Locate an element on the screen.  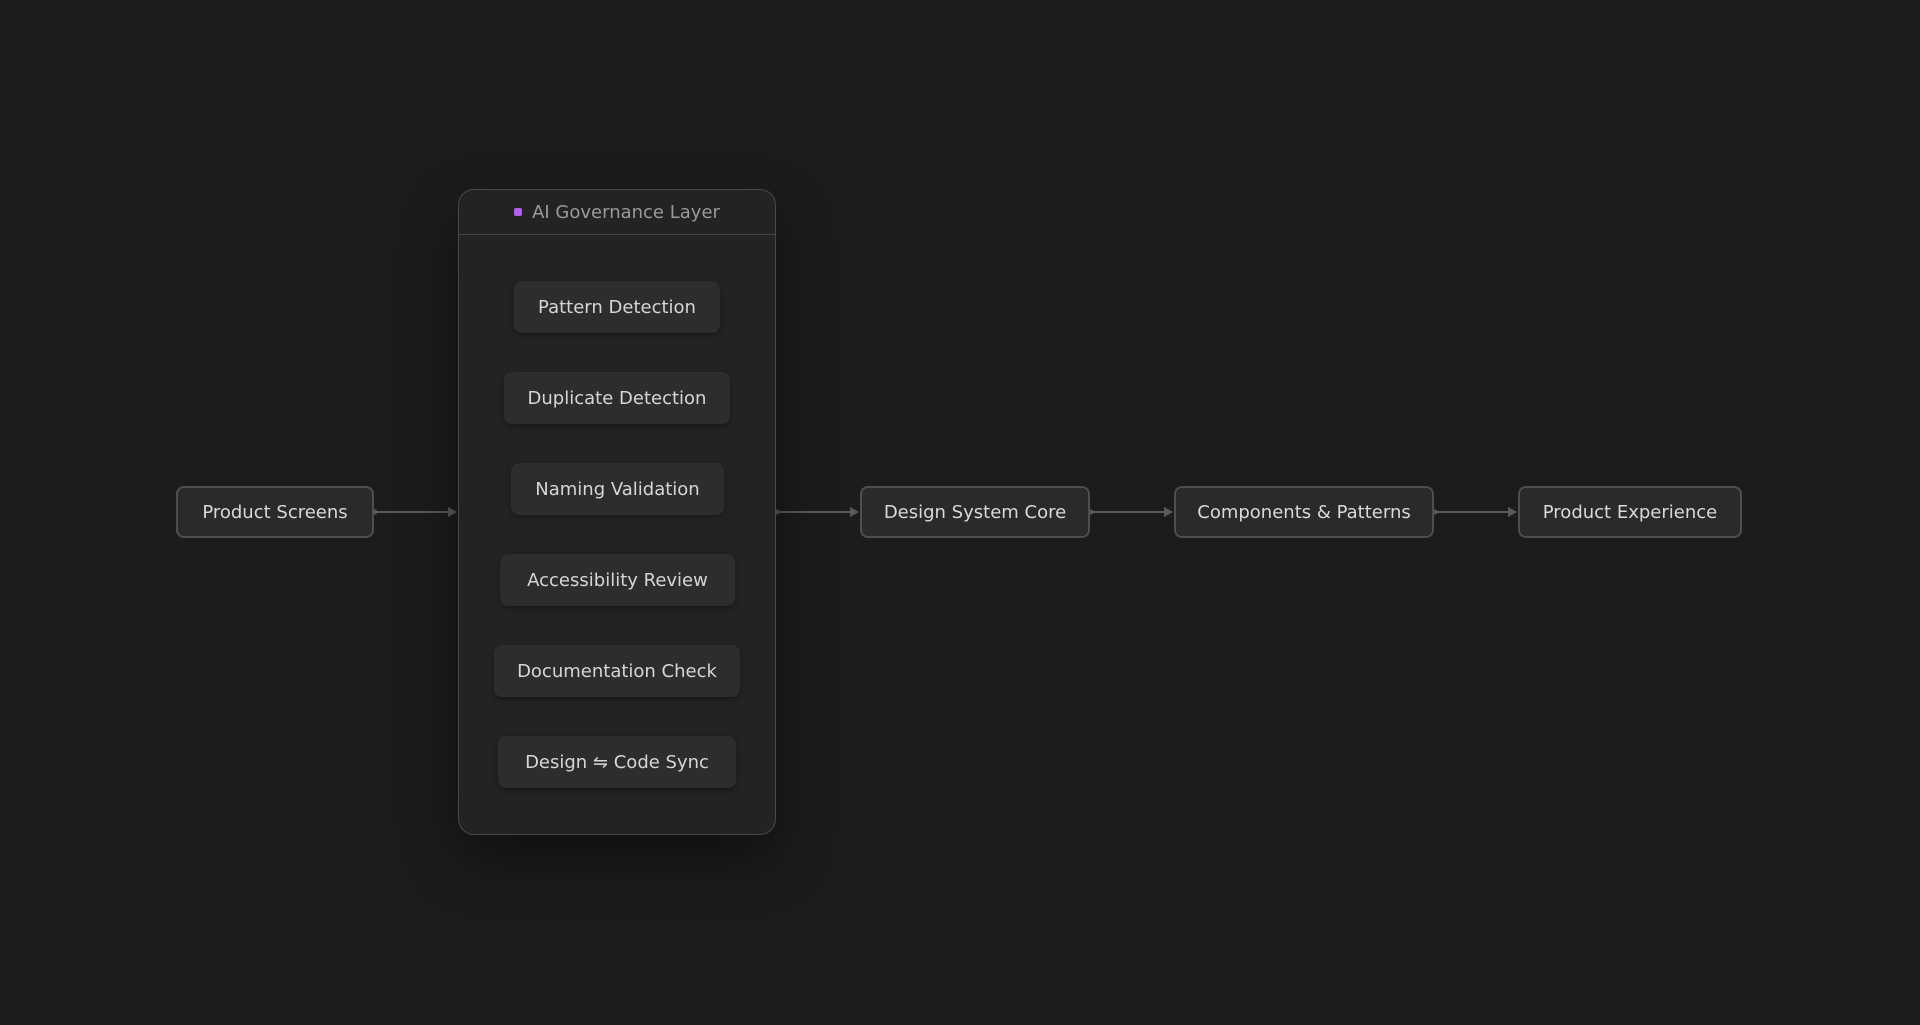
node-product-experience: Product Experience is located at coordinates (1630, 512).